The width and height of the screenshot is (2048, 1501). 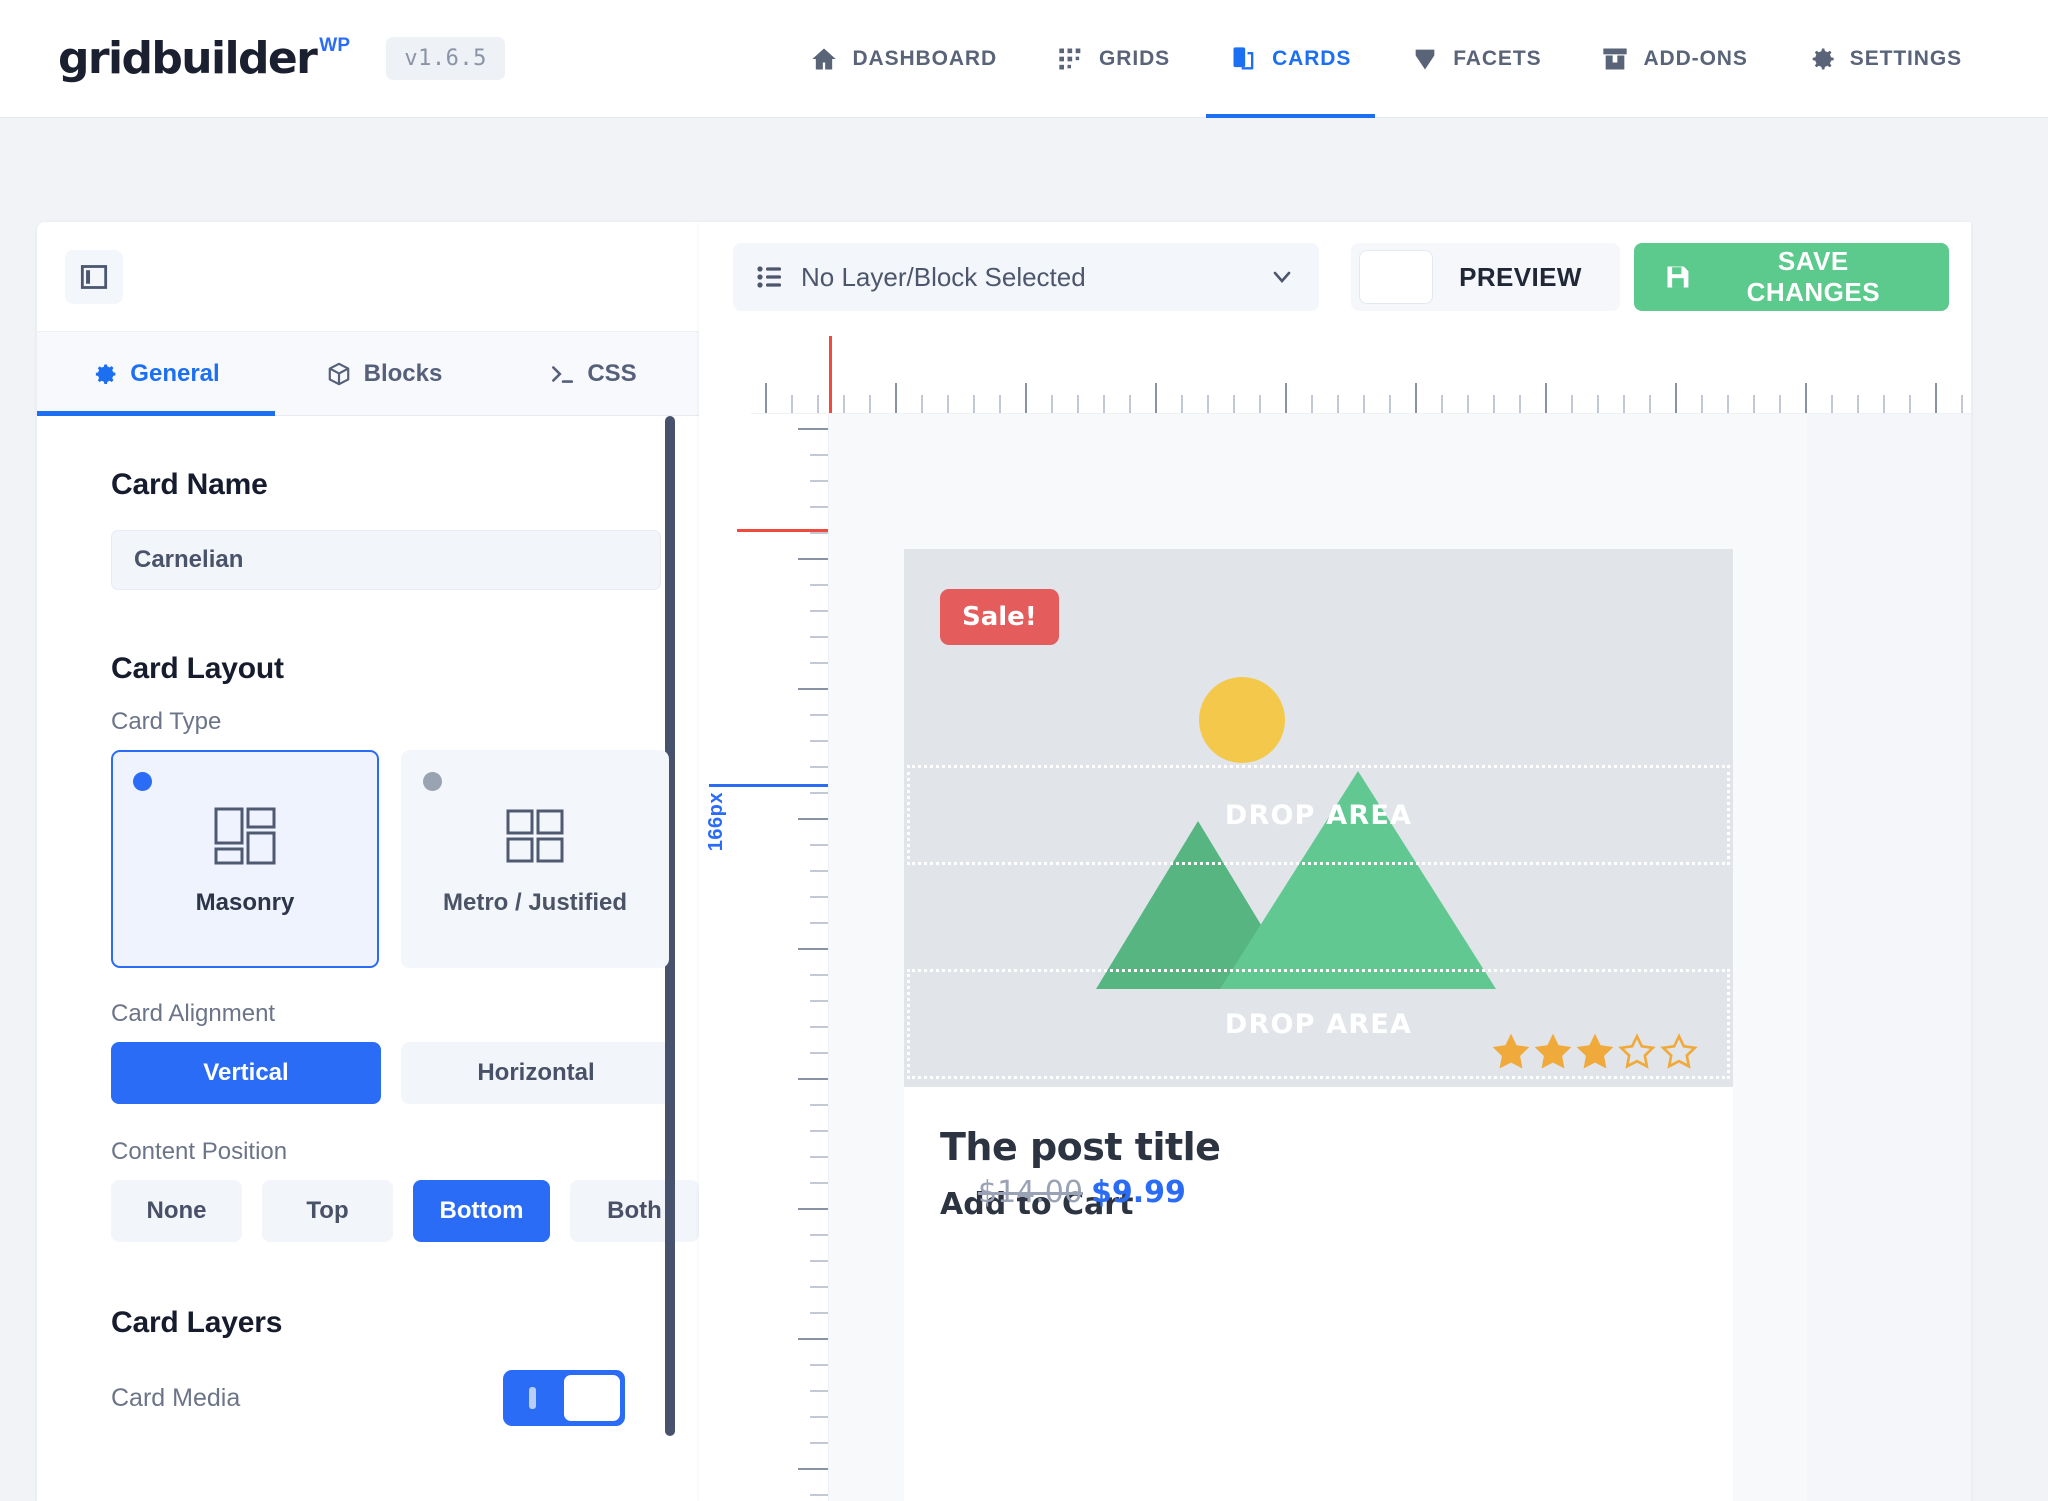 I want to click on alignment-horizontal-button: Horizontal, so click(x=536, y=1073).